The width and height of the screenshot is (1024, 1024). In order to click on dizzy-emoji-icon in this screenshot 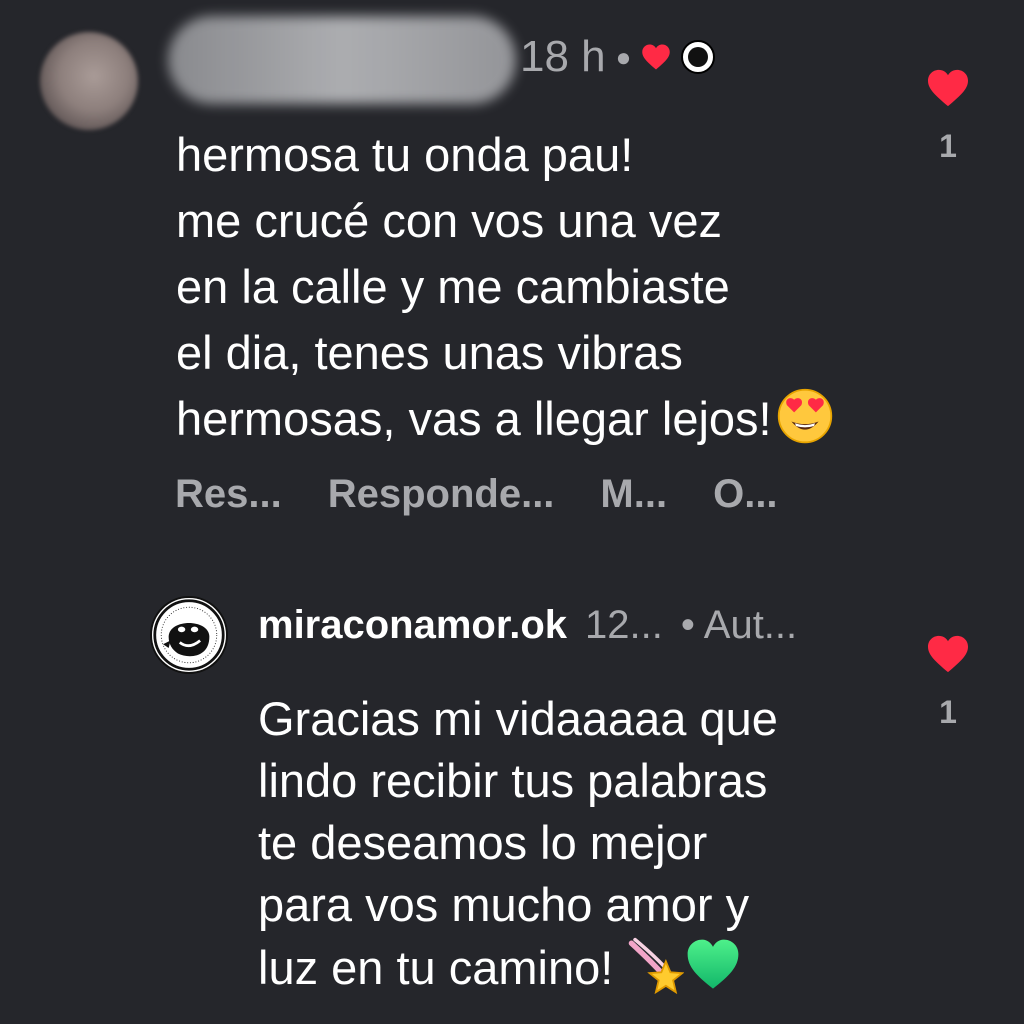, I will do `click(657, 965)`.